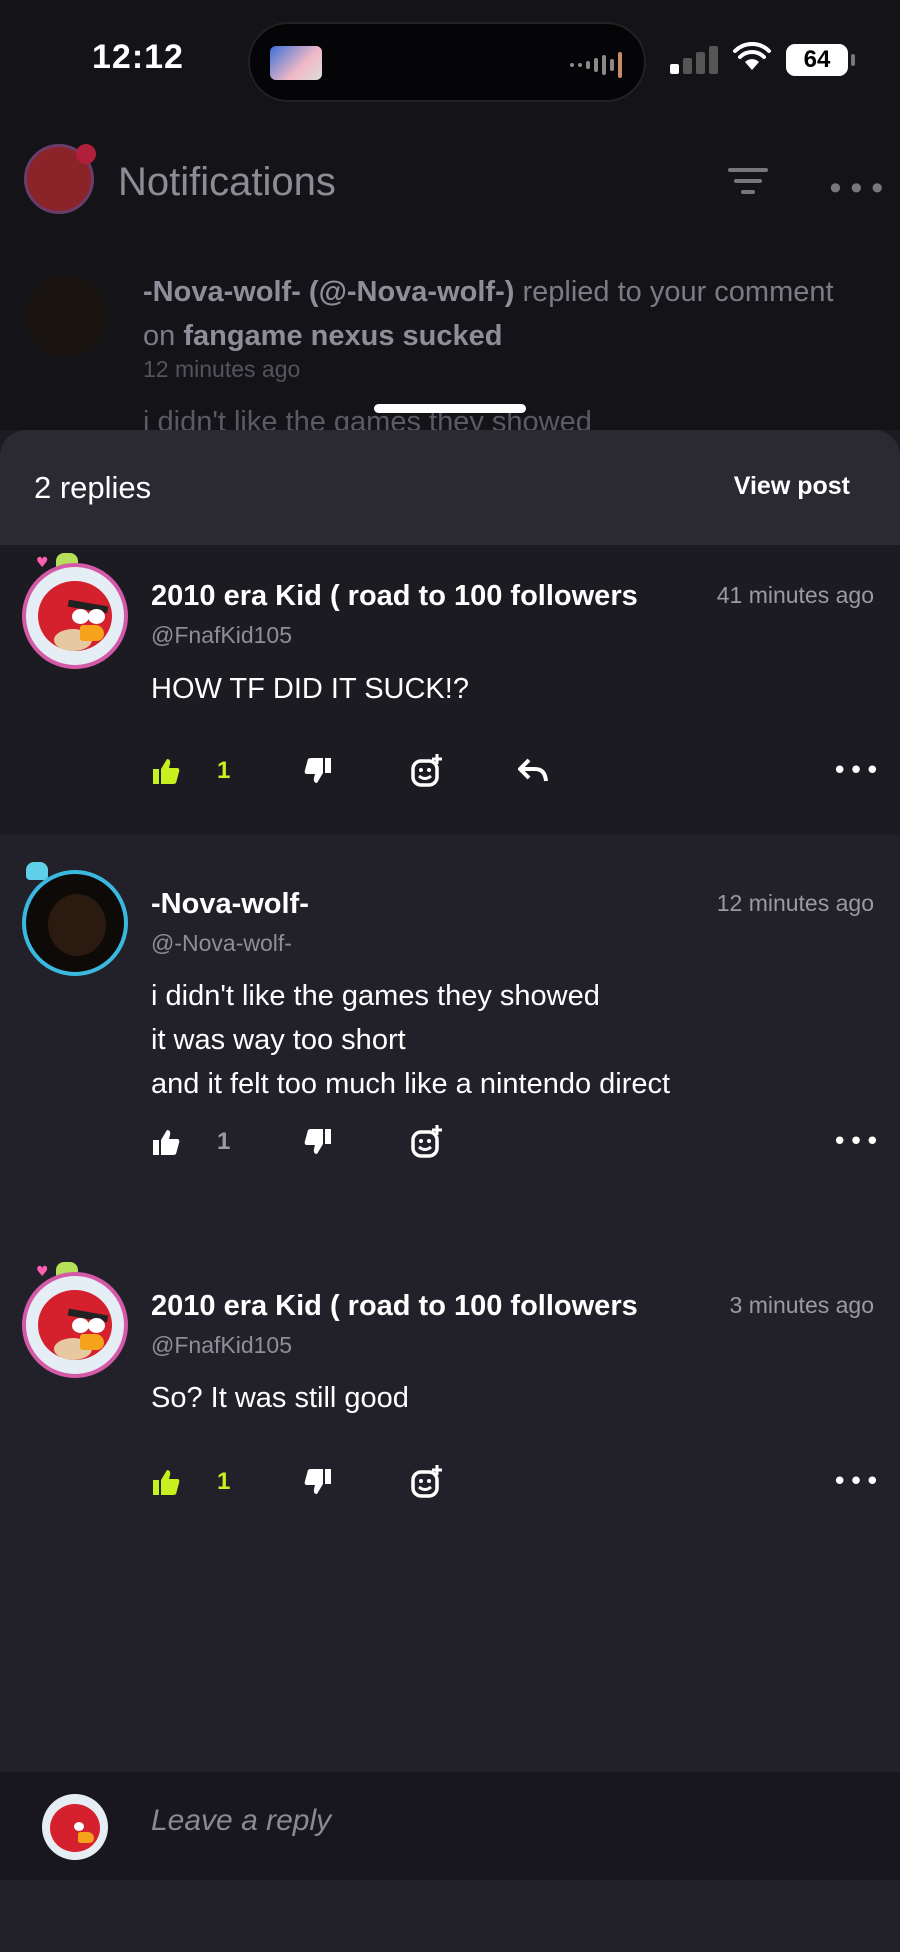  Describe the element at coordinates (752, 56) in the screenshot. I see `wifi-icon` at that location.